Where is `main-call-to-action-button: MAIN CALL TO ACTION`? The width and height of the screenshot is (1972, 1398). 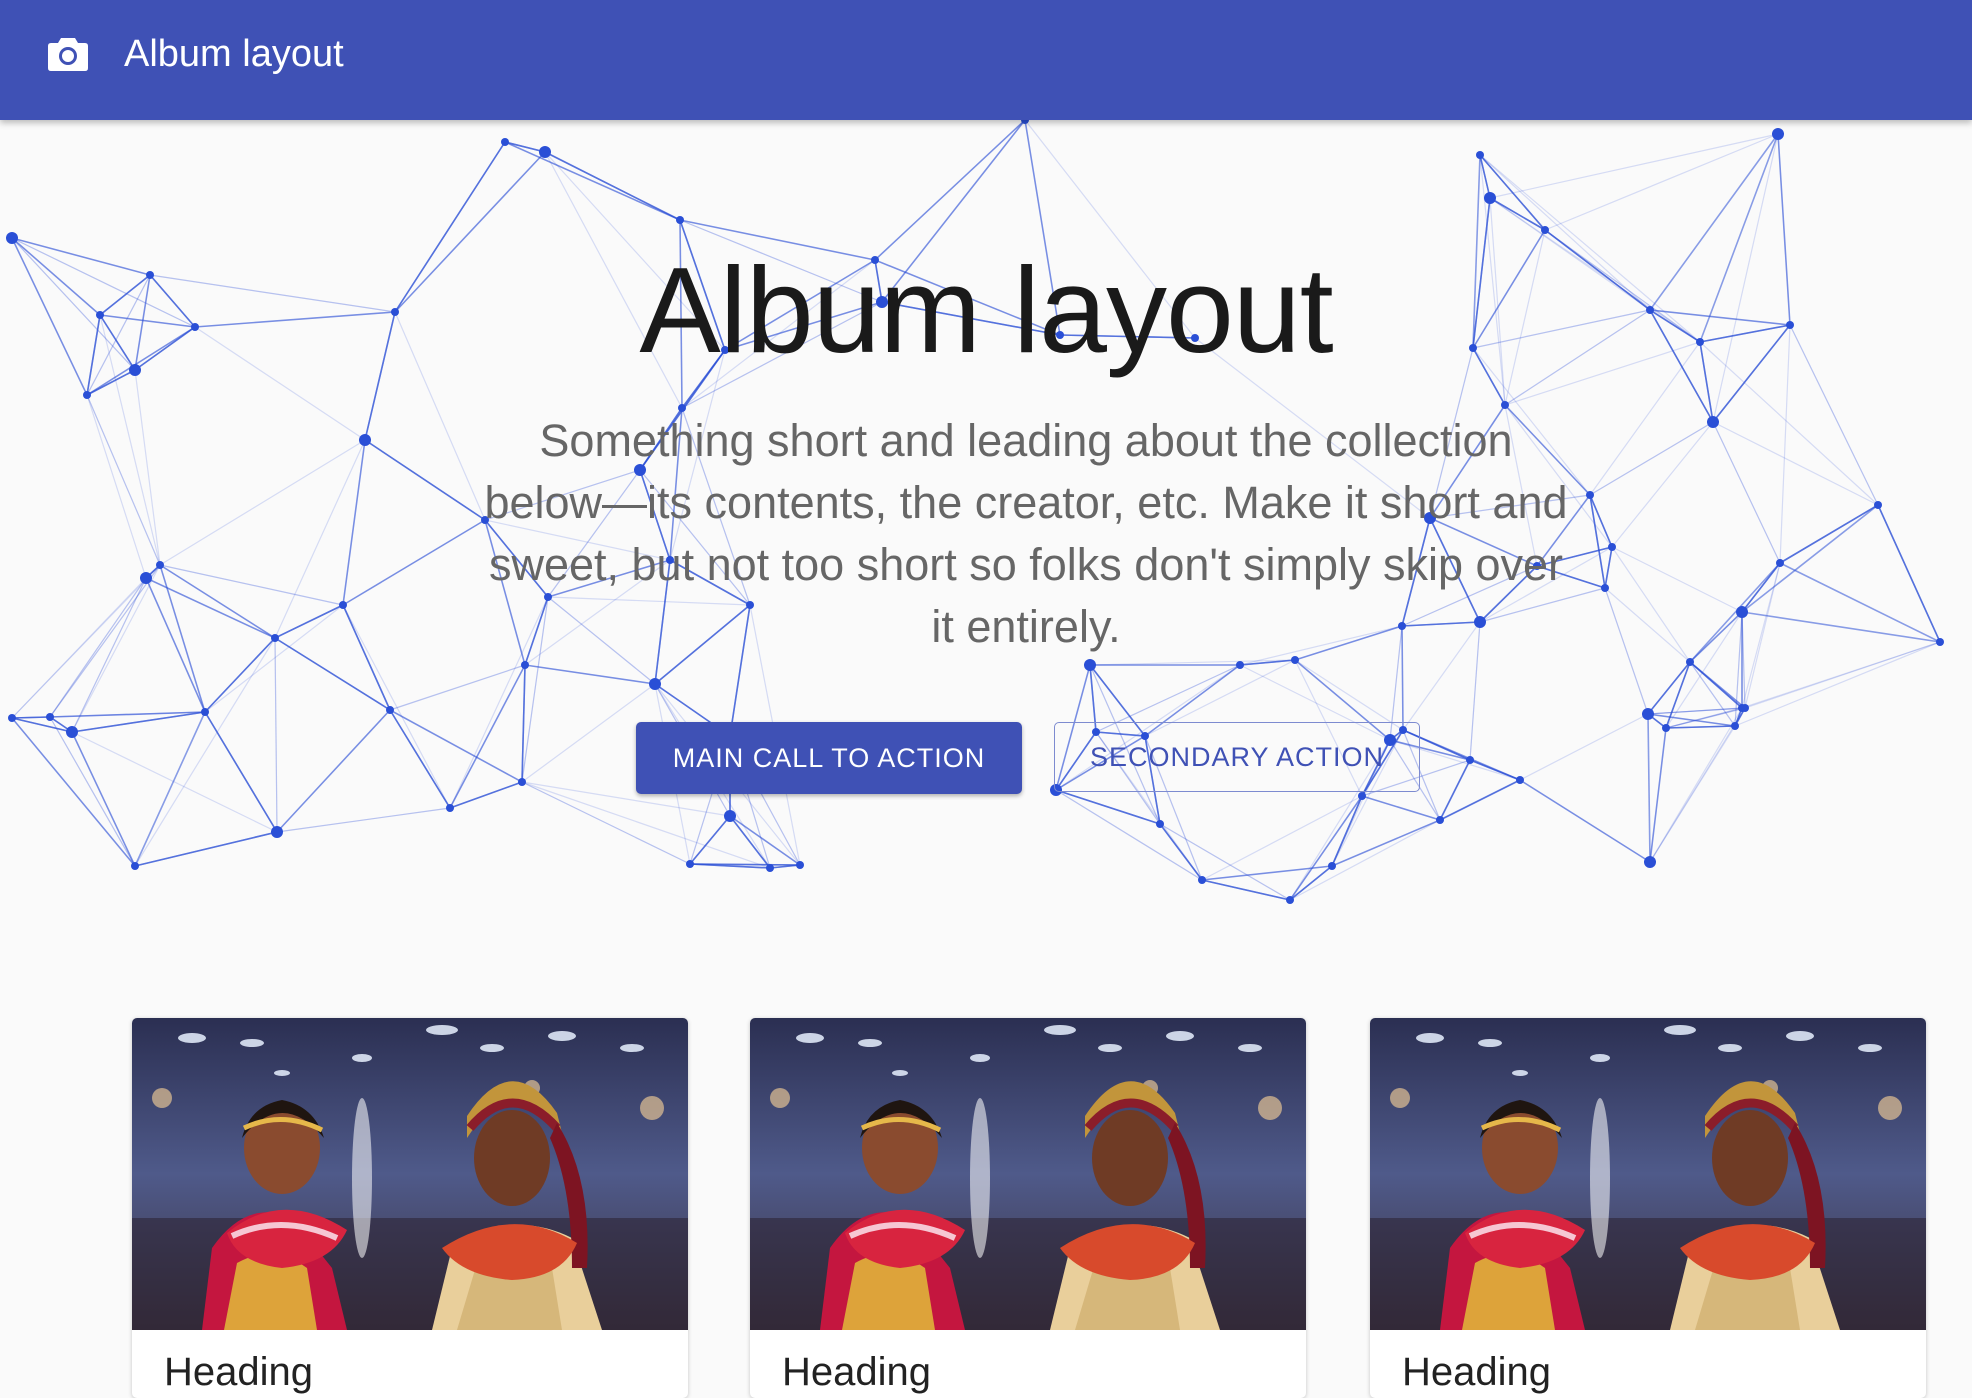
main-call-to-action-button: MAIN CALL TO ACTION is located at coordinates (829, 758).